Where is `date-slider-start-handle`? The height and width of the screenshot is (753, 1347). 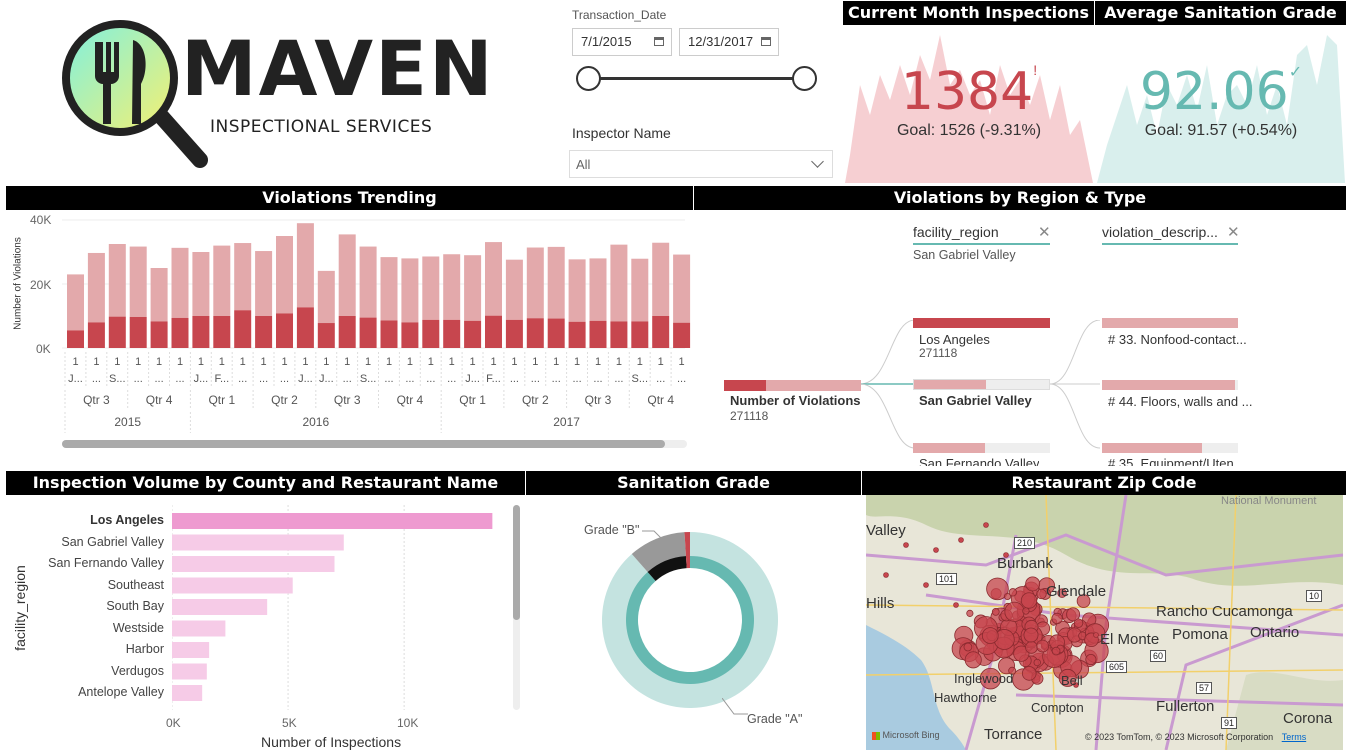
date-slider-start-handle is located at coordinates (588, 78).